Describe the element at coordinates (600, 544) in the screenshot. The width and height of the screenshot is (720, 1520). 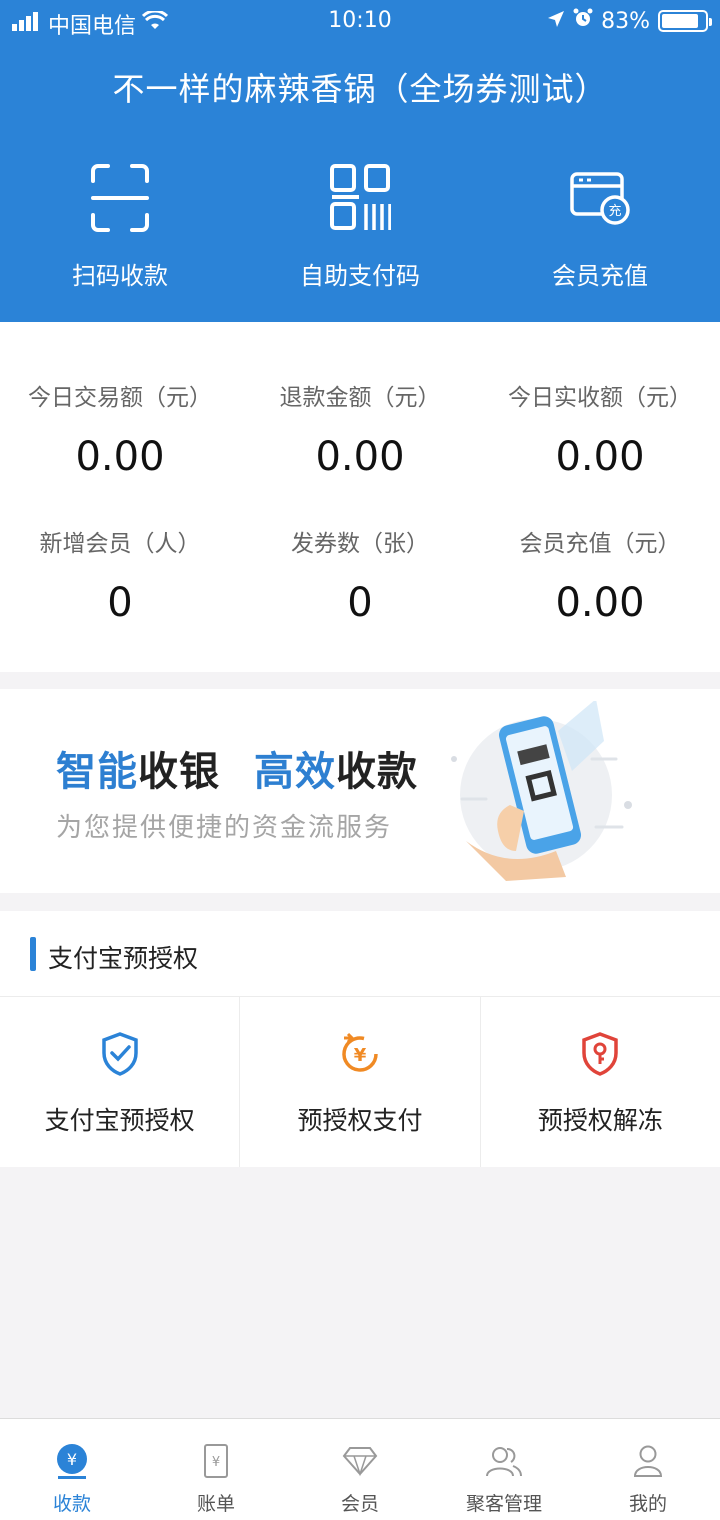
I see `stat-label: 会员充值（元）` at that location.